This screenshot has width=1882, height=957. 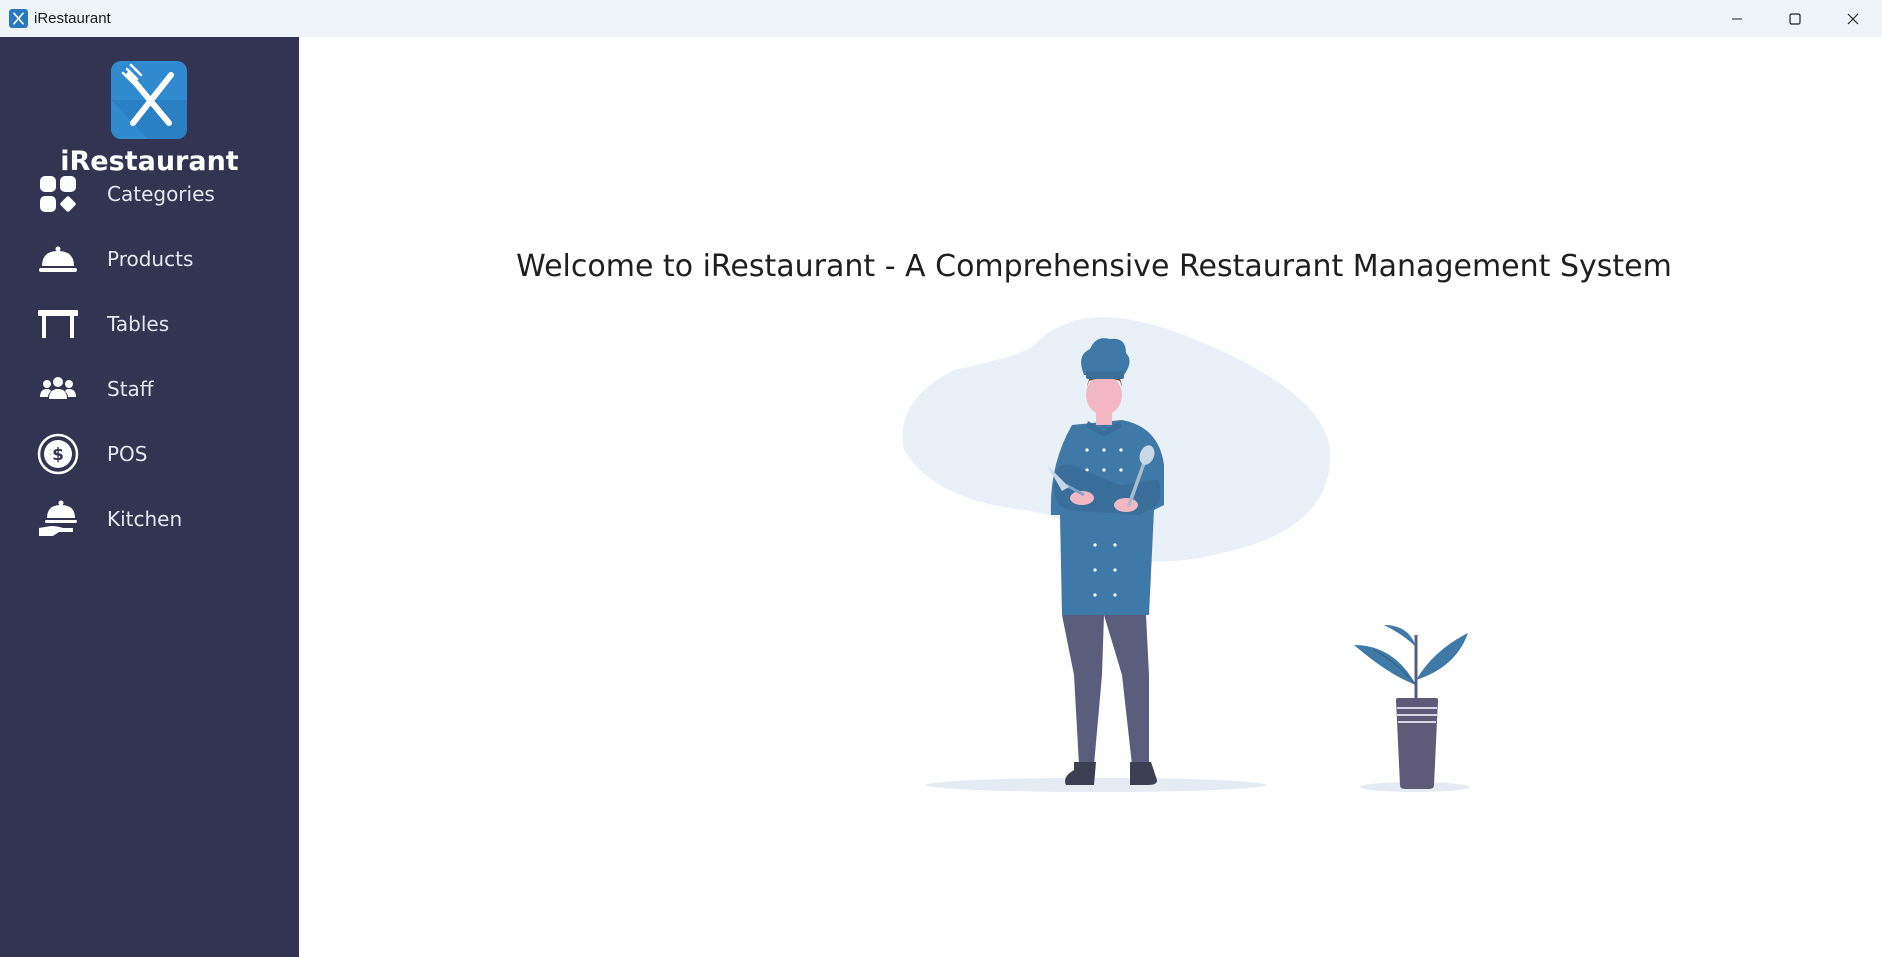 I want to click on app-icon, so click(x=18, y=18).